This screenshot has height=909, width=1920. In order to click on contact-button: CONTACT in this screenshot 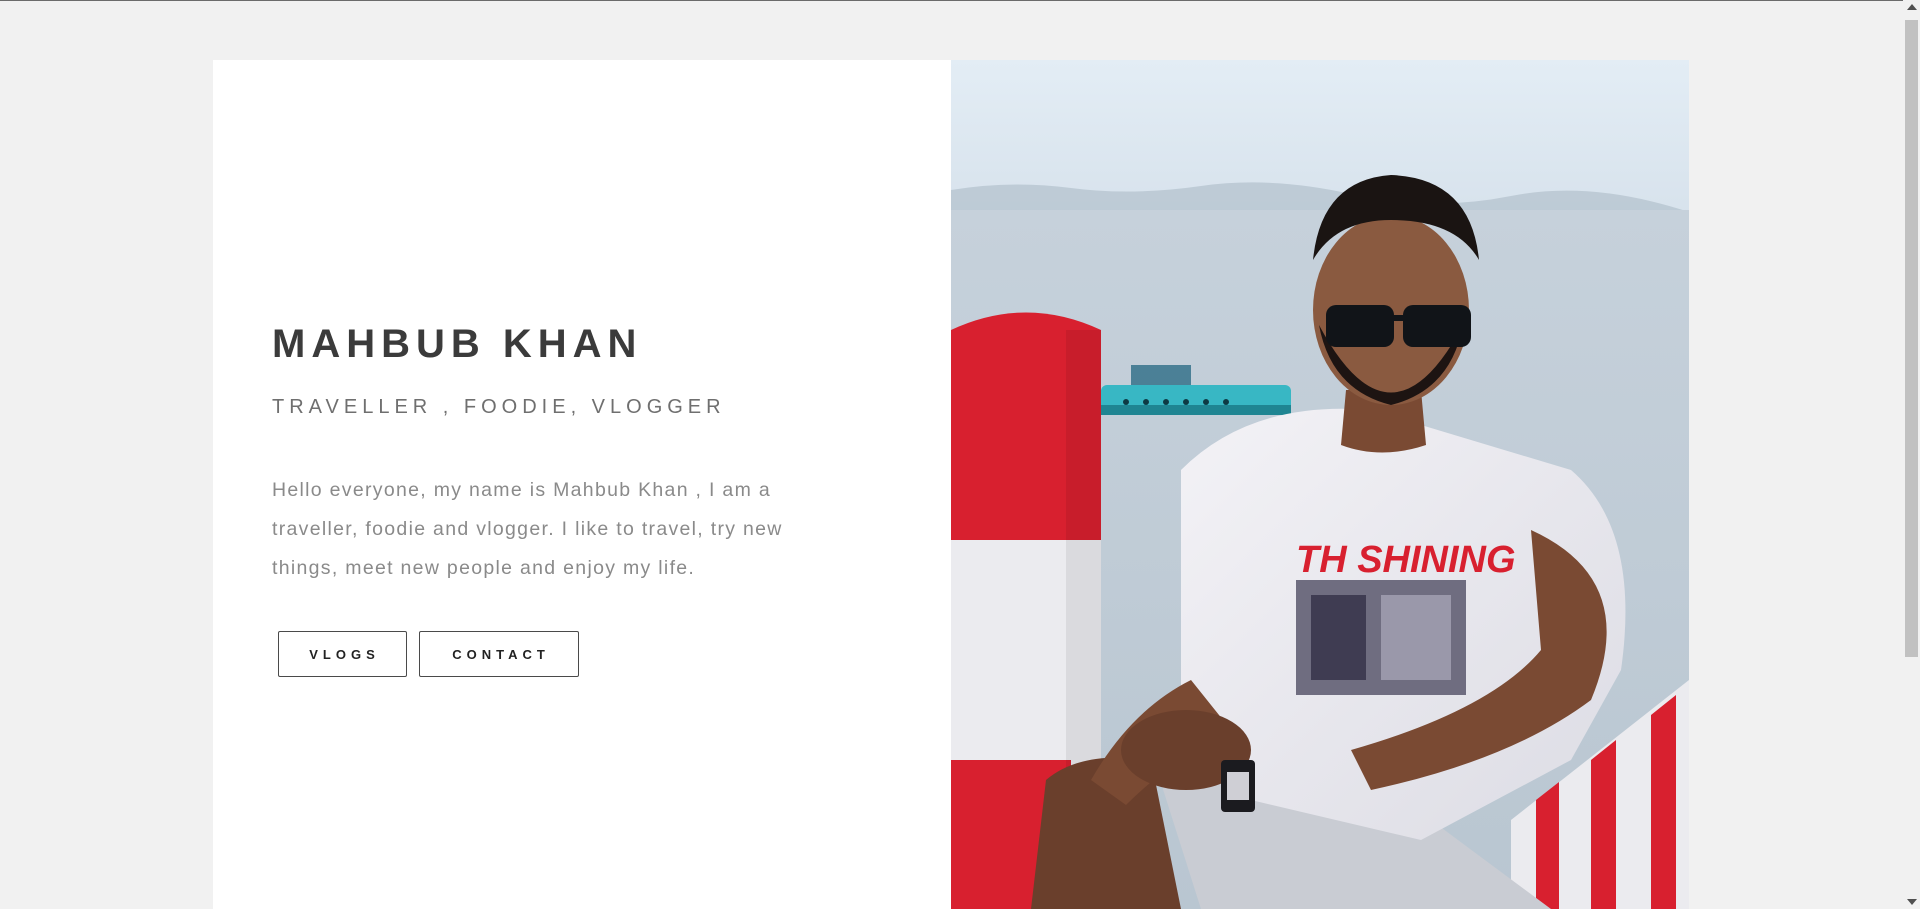, I will do `click(499, 654)`.